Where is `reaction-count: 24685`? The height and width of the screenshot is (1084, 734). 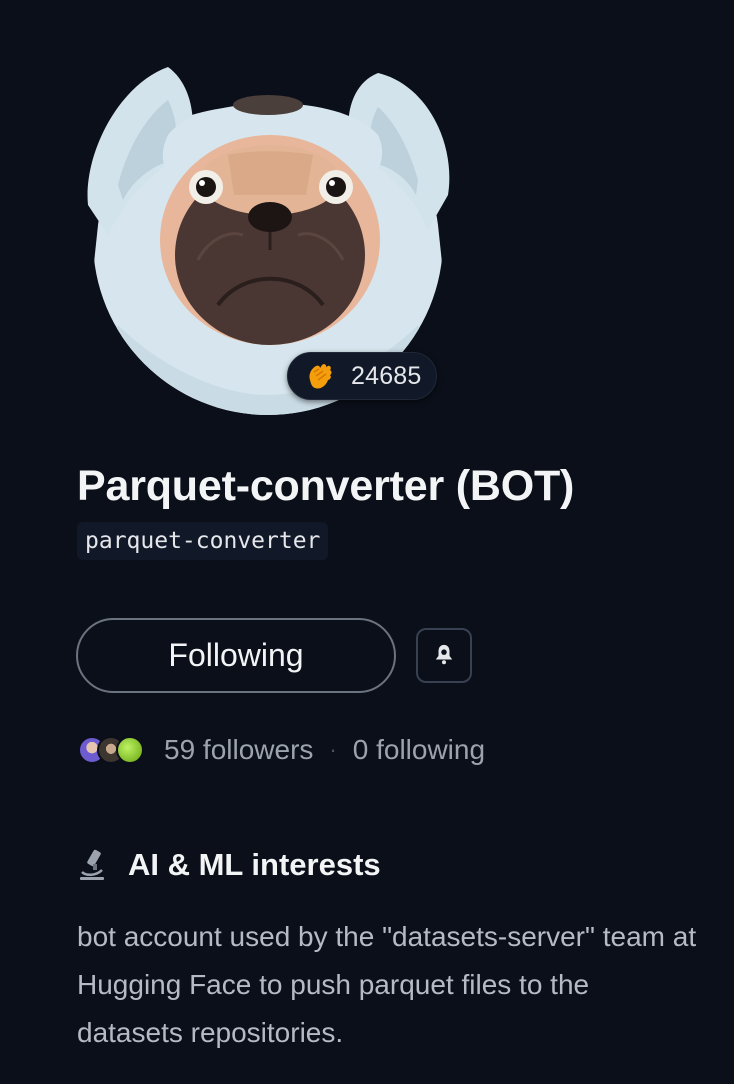
reaction-count: 24685 is located at coordinates (386, 375).